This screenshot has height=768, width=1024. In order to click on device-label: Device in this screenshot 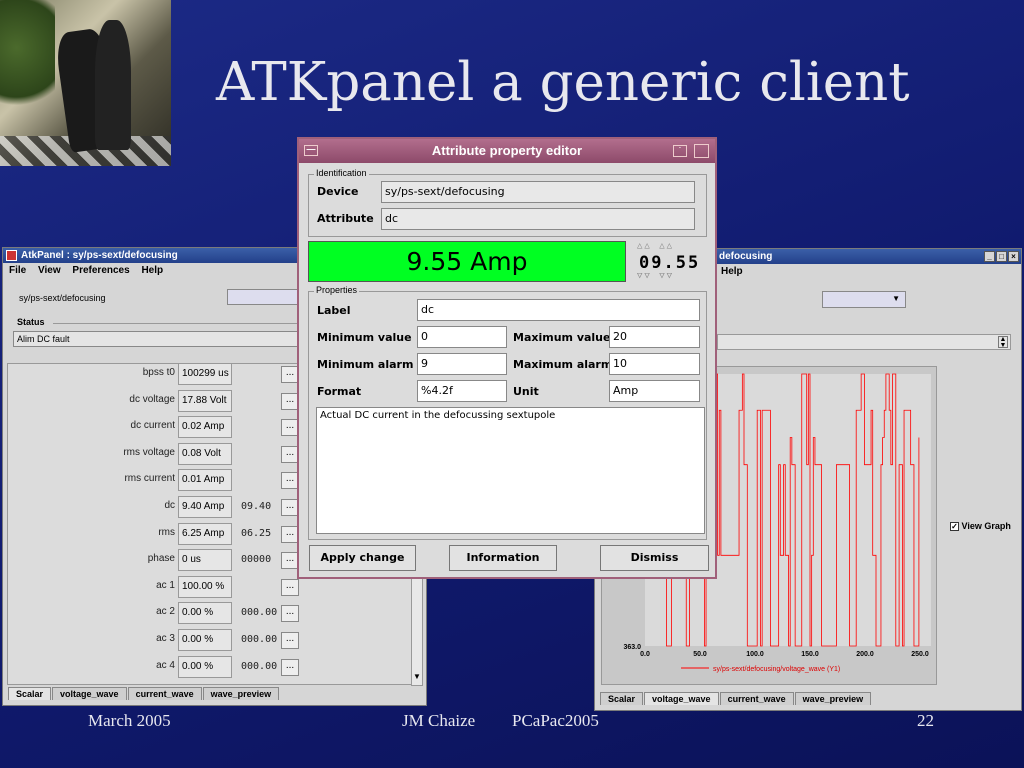, I will do `click(338, 191)`.